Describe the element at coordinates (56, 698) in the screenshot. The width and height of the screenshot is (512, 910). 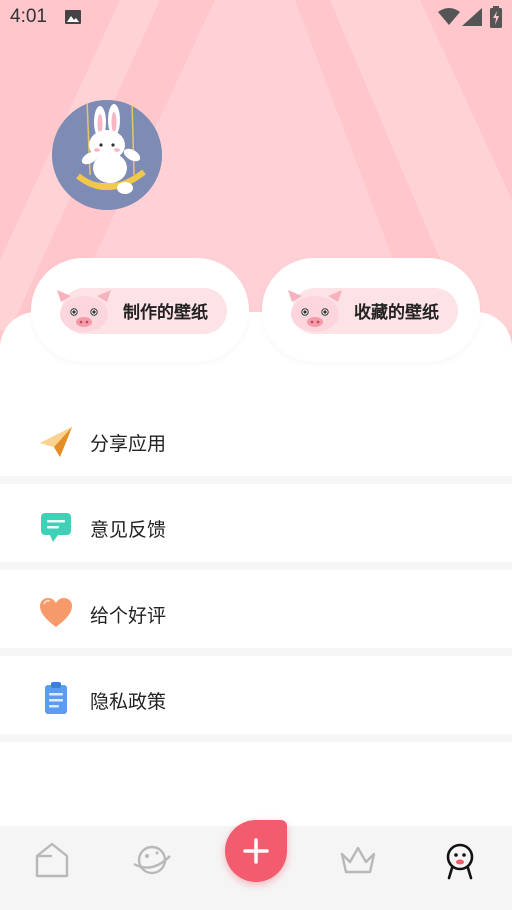
I see `clipboard-icon` at that location.